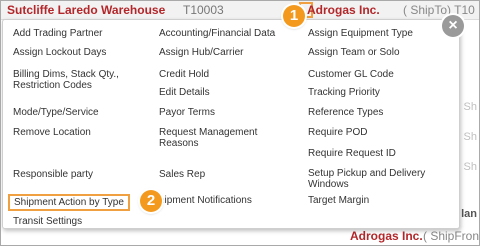 The image size is (482, 248). I want to click on menu-item-transit-settings: Transit Settings, so click(85, 221).